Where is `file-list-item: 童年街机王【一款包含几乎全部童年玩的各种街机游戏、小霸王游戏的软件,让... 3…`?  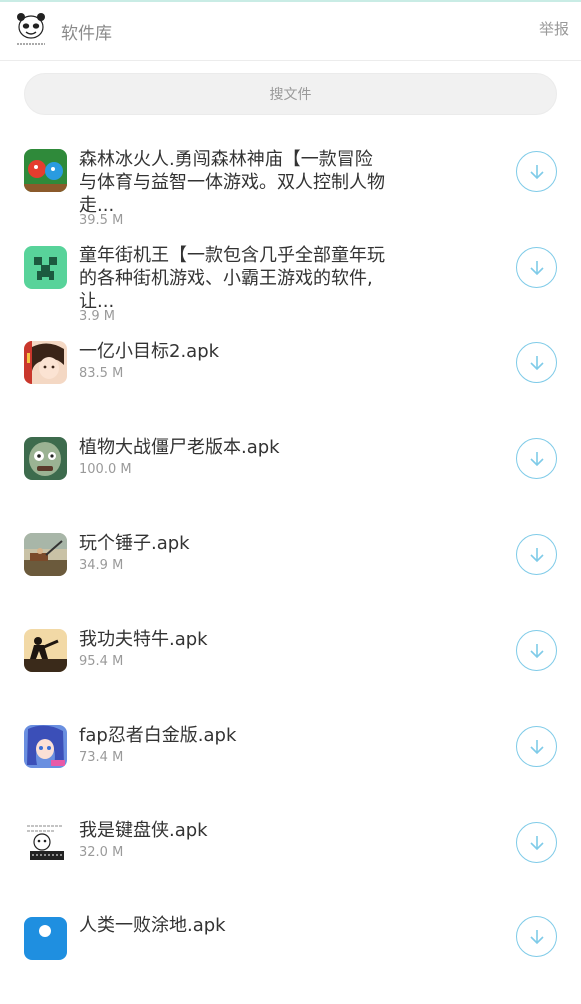
file-list-item: 童年街机王【一款包含几乎全部童年玩的各种街机游戏、小霸王游戏的软件,让... 3… is located at coordinates (290, 284).